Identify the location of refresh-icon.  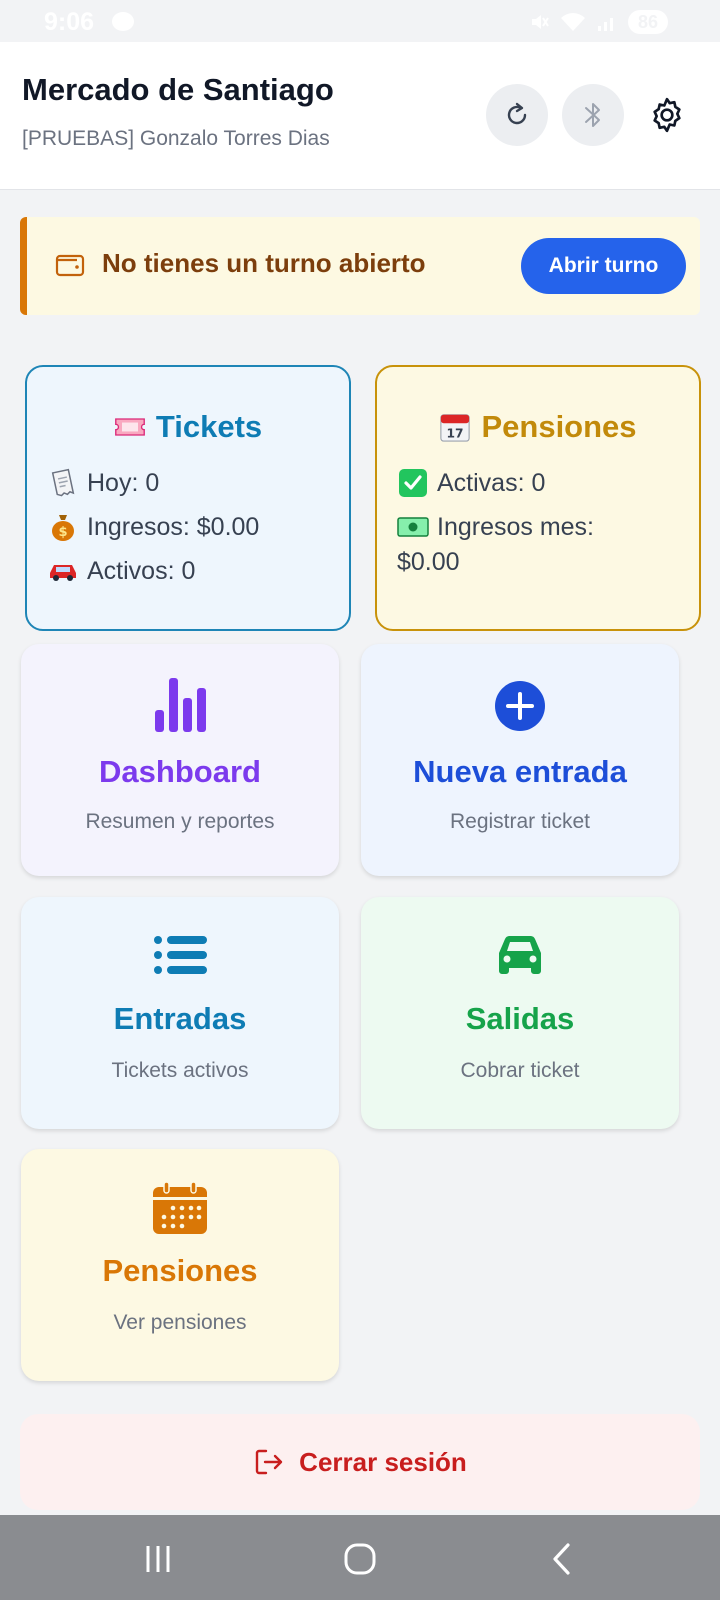
(517, 113).